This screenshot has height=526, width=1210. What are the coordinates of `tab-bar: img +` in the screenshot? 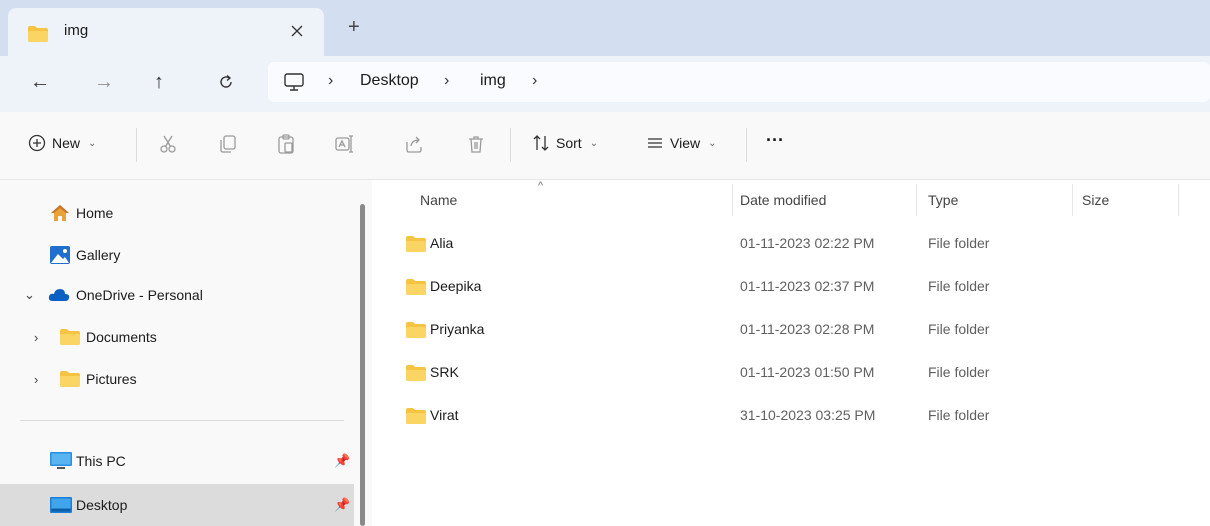 It's located at (605, 28).